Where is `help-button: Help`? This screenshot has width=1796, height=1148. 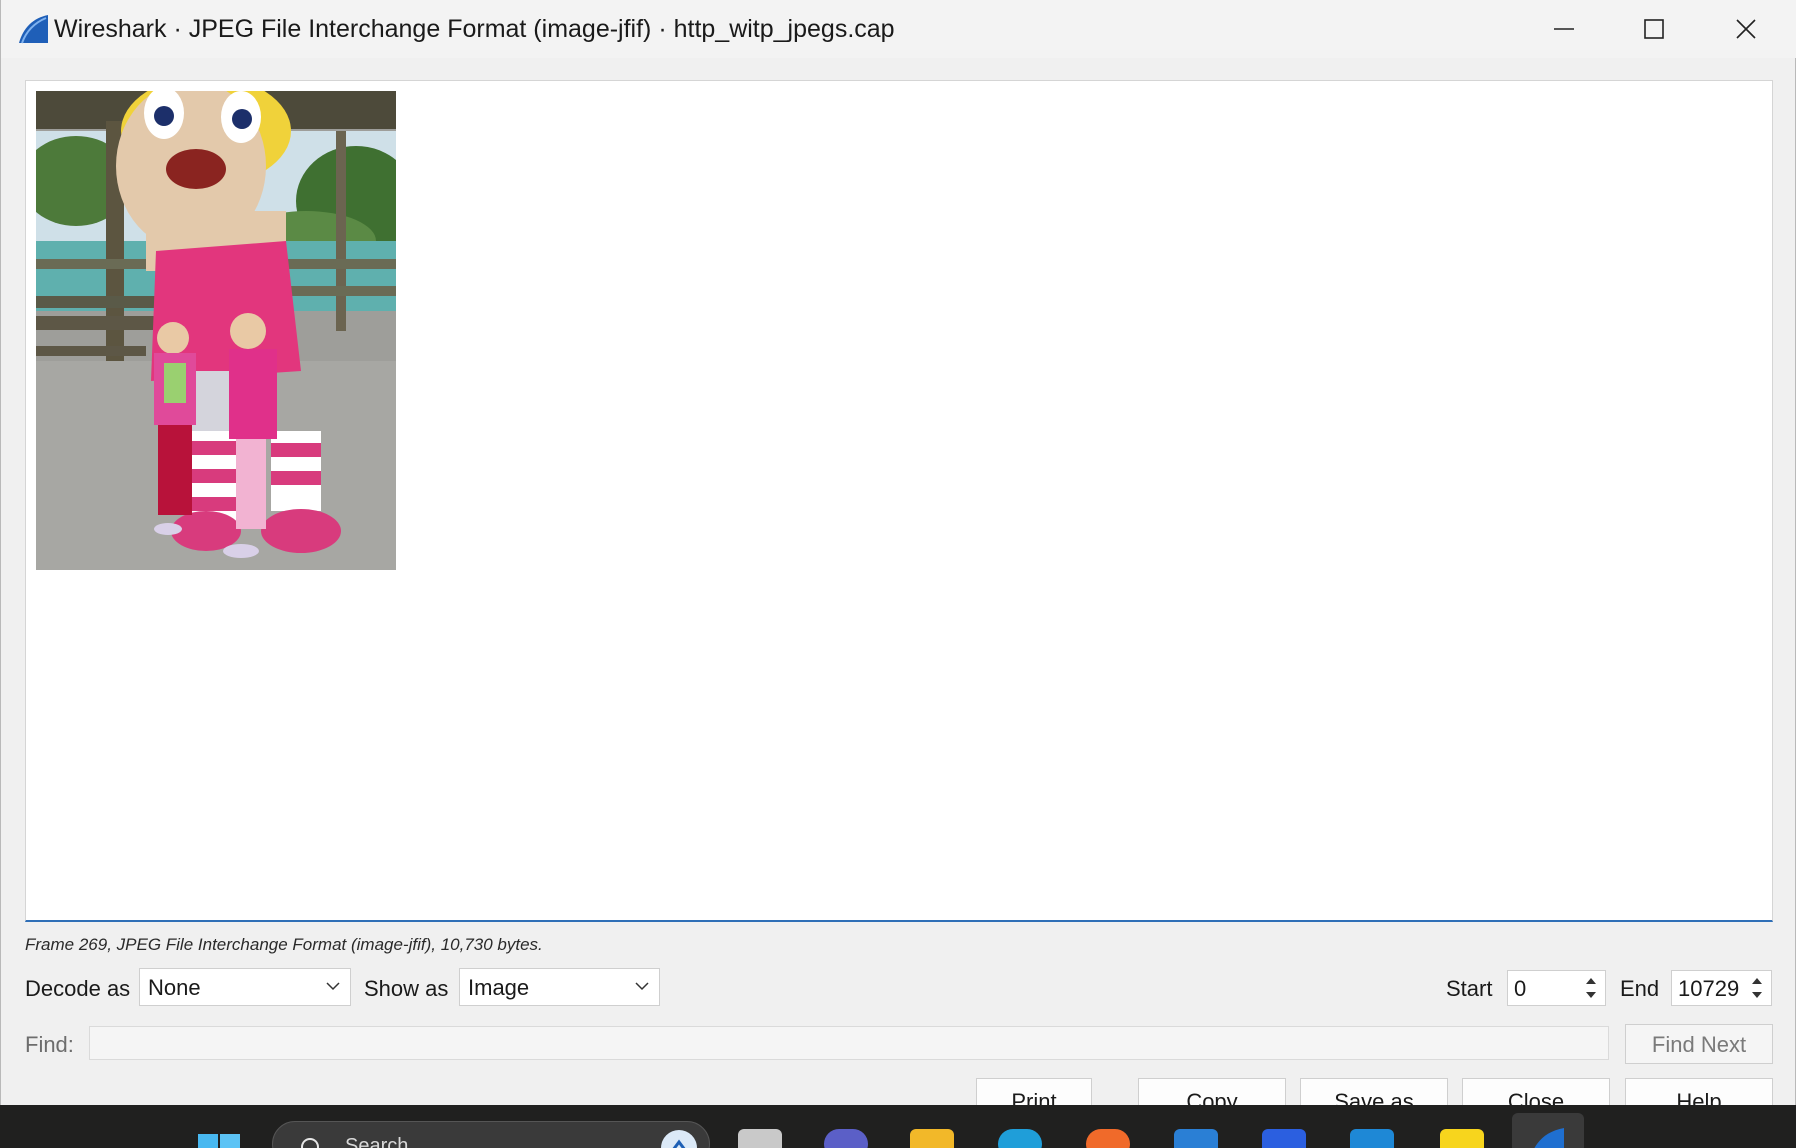
help-button: Help is located at coordinates (1699, 1091).